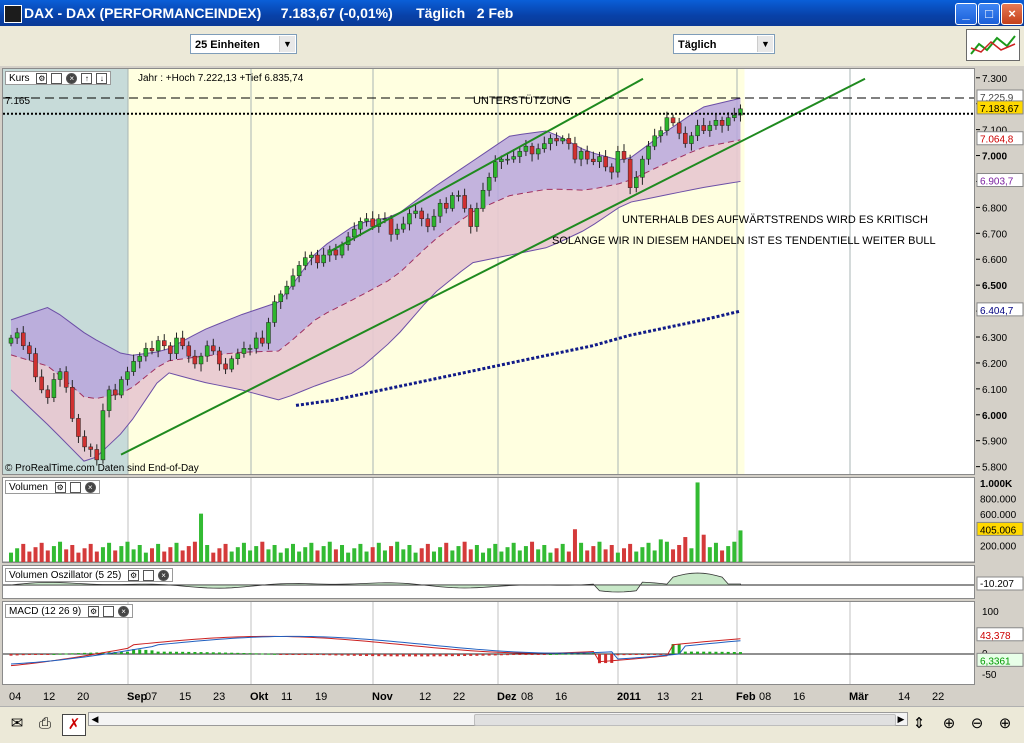 The width and height of the screenshot is (1024, 743). What do you see at coordinates (724, 44) in the screenshot?
I see `period-select: Täglich▼` at bounding box center [724, 44].